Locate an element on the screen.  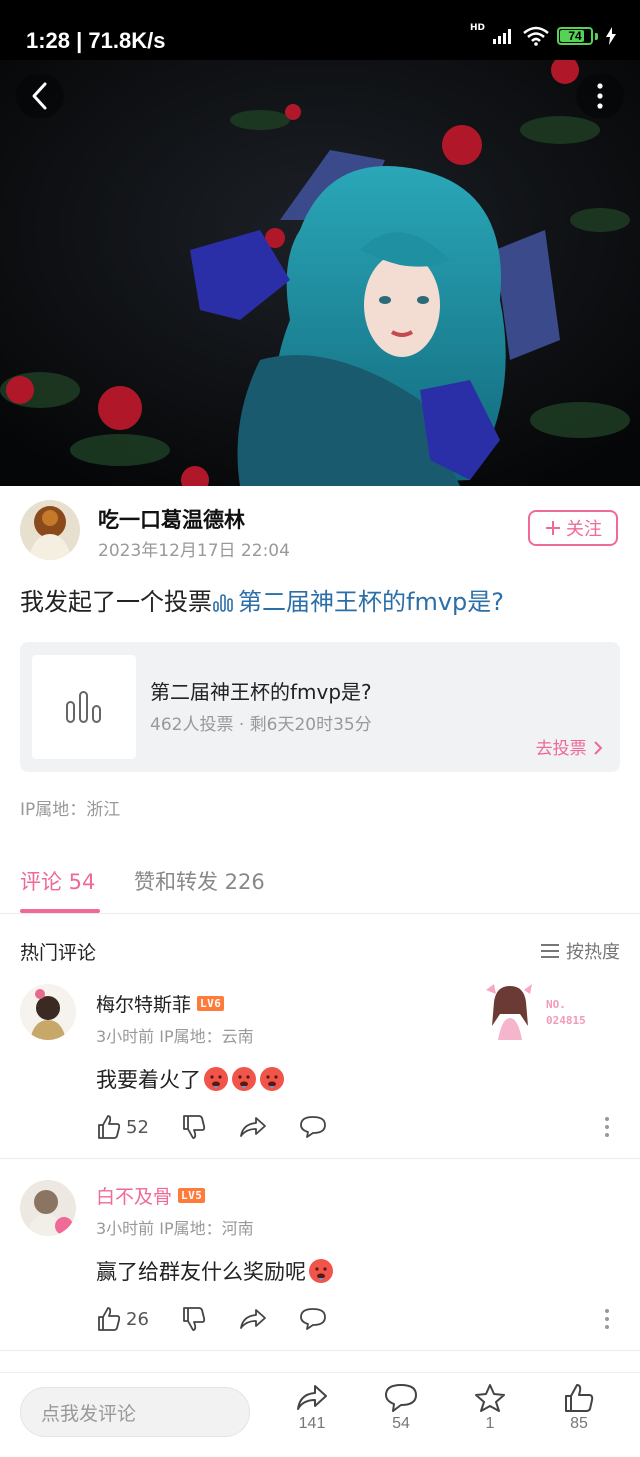
star-icon is located at coordinates (490, 1398).